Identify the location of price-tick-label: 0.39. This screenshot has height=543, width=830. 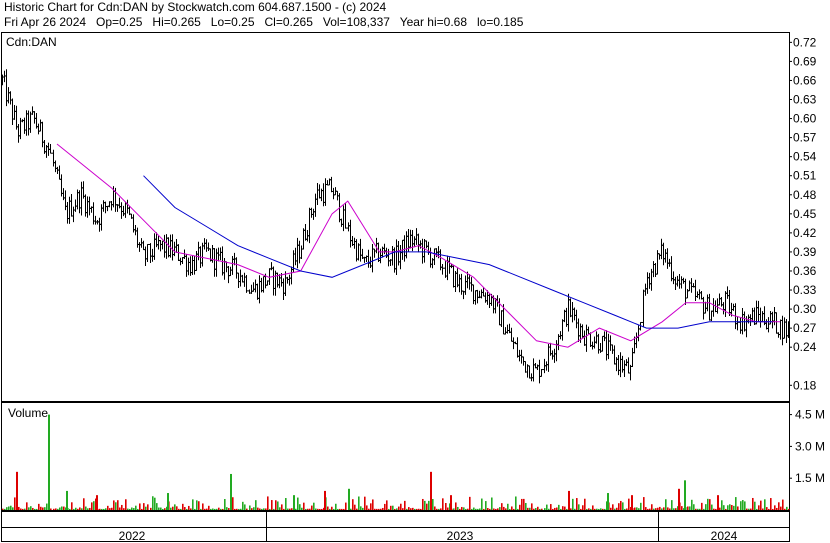
(805, 252).